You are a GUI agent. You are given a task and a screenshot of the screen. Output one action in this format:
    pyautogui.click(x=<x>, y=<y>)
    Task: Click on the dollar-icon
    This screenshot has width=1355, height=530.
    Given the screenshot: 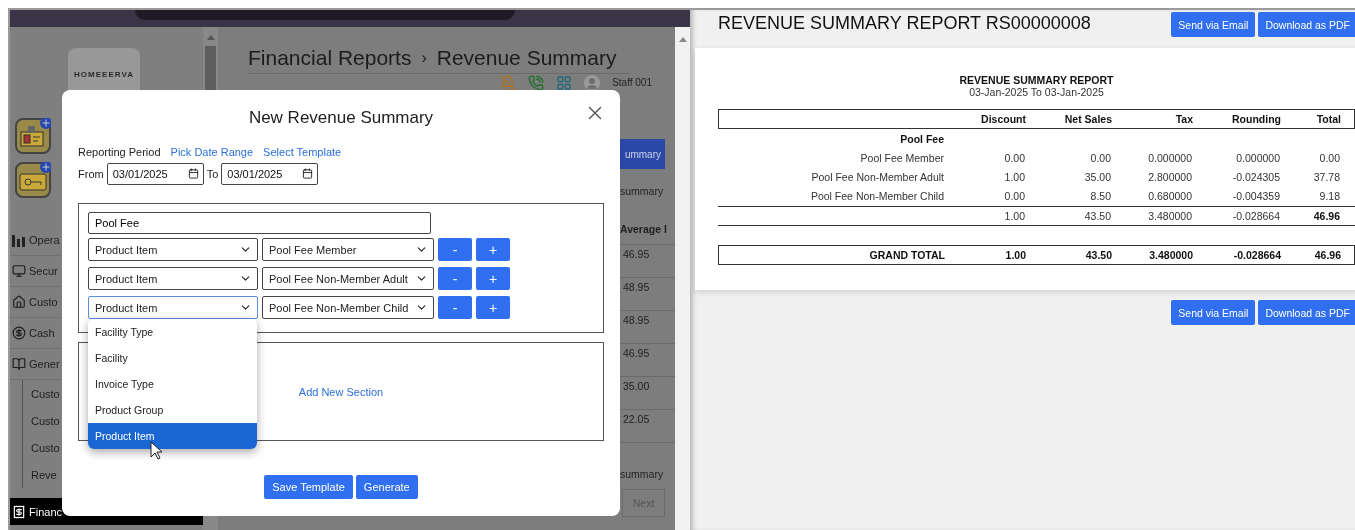 What is the action you would take?
    pyautogui.click(x=19, y=333)
    